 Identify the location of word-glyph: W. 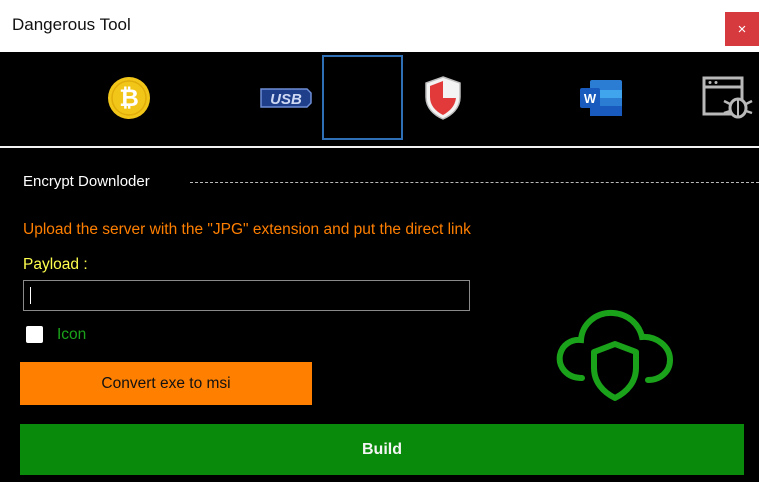
(590, 98).